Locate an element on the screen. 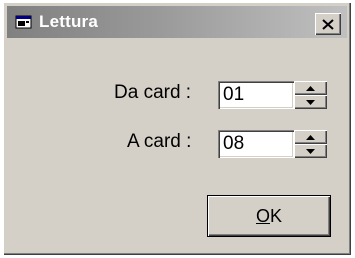 This screenshot has width=355, height=258. from-card-spinner is located at coordinates (310, 95).